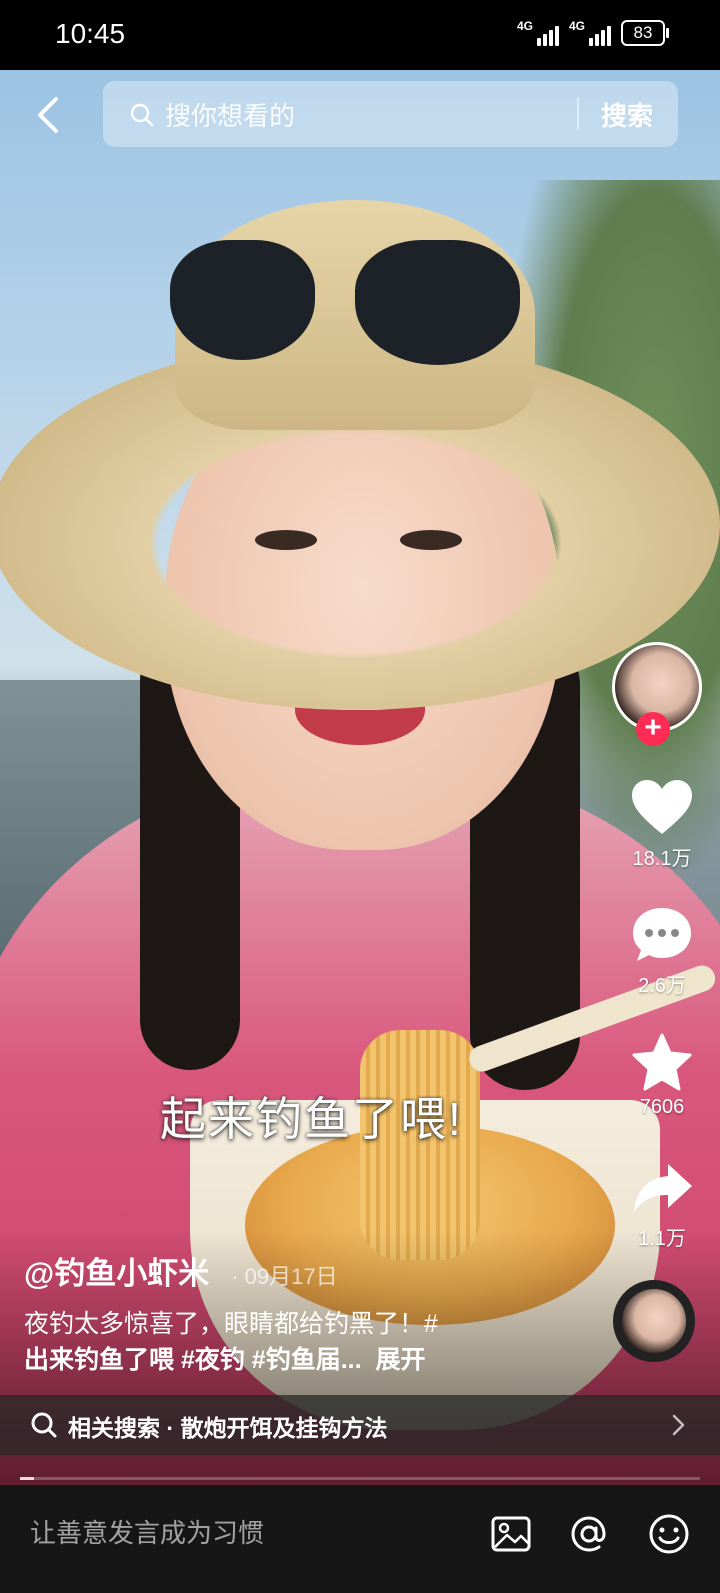 This screenshot has height=1593, width=720. I want to click on video-progress-bar, so click(360, 1478).